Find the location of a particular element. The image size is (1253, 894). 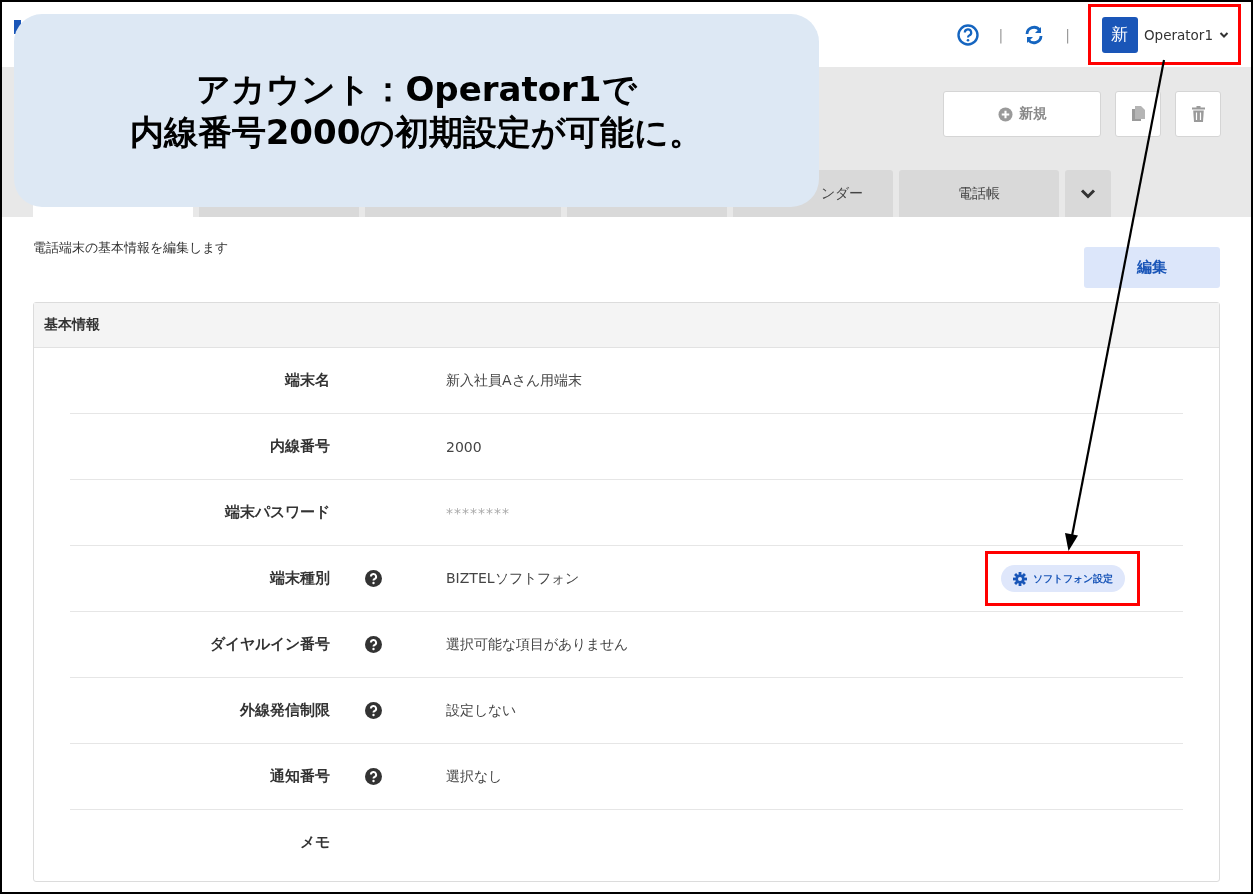

description-text: 電話端末の基本情報を編集します is located at coordinates (130, 248).